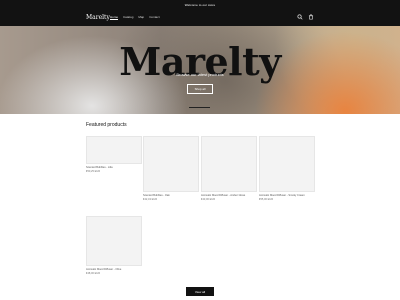  What do you see at coordinates (135, 17) in the screenshot?
I see `main-nav: Home Catalog Map Contact` at bounding box center [135, 17].